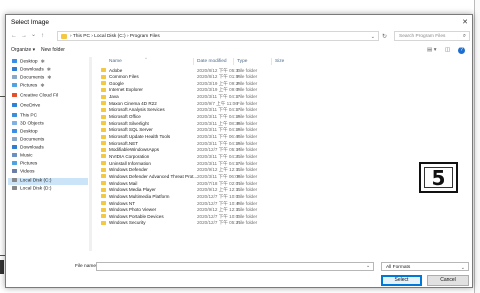 Image resolution: width=480 pixels, height=293 pixels. Describe the element at coordinates (31, 70) in the screenshot. I see `sidebar-item: Downloads ✱` at that location.